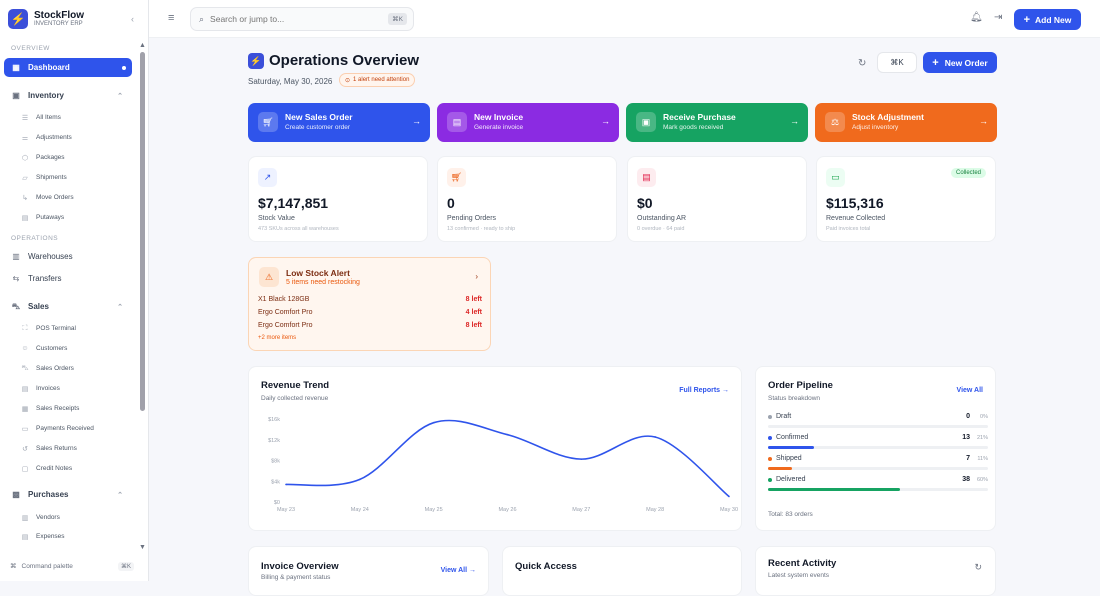  Describe the element at coordinates (171, 18) in the screenshot. I see `menu-icon: ≡` at that location.